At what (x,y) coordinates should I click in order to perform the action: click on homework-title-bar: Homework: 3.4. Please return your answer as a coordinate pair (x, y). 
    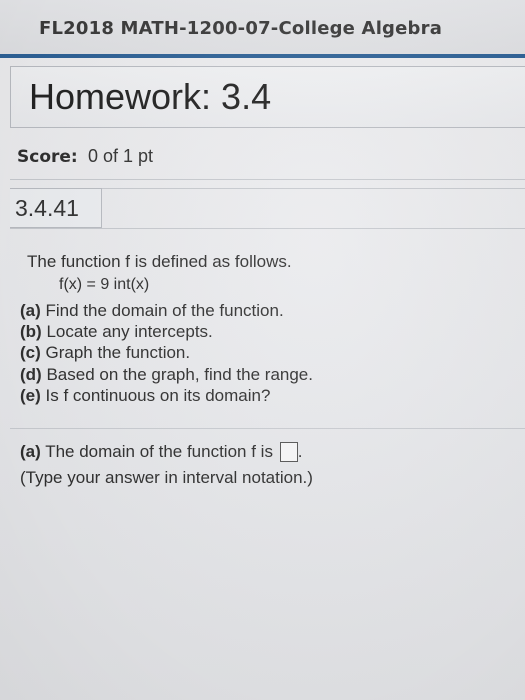
    Looking at the image, I should click on (267, 97).